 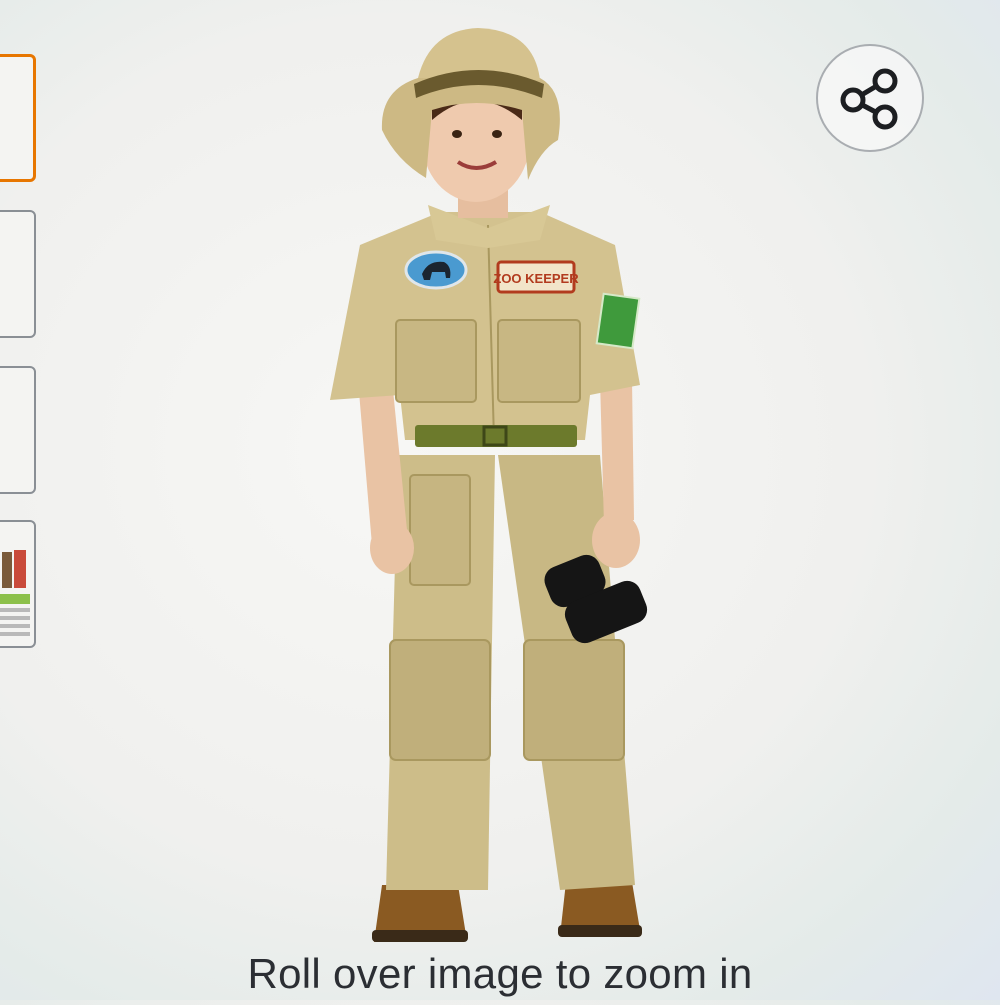 I want to click on share-button, so click(x=870, y=98).